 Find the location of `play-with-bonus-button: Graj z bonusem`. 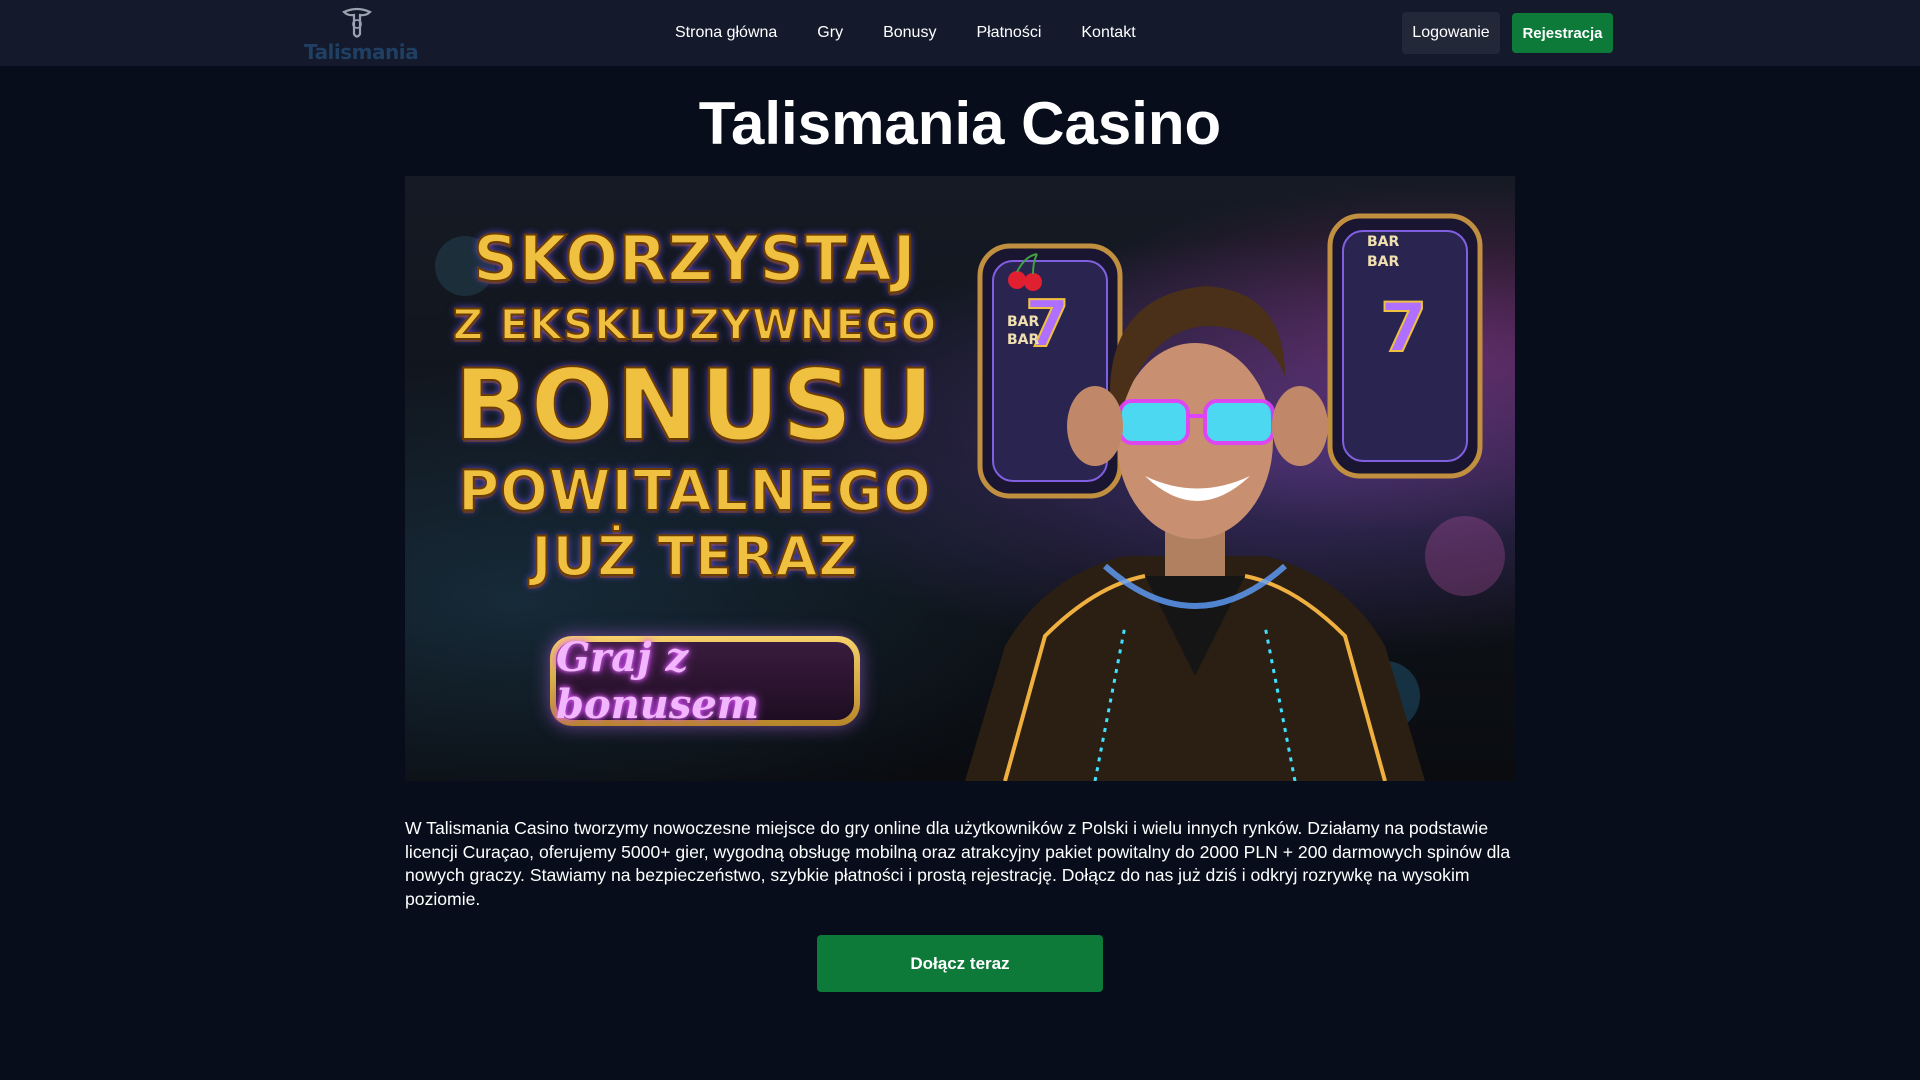

play-with-bonus-button: Graj z bonusem is located at coordinates (705, 681).